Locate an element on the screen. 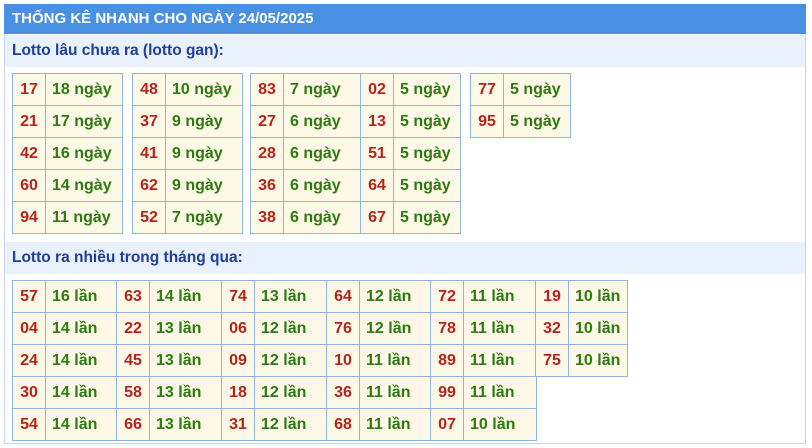 Image resolution: width=812 pixels, height=448 pixels. table-row: 83 7 ngày is located at coordinates (305, 89).